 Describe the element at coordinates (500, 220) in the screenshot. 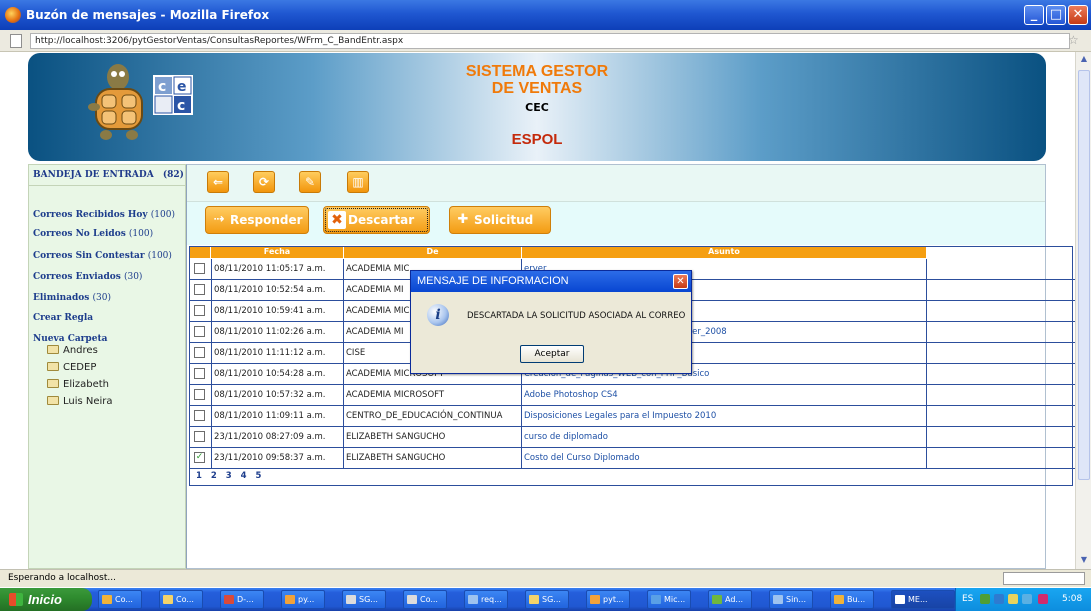

I see `solicitud-button: ✚ Solicitud` at that location.